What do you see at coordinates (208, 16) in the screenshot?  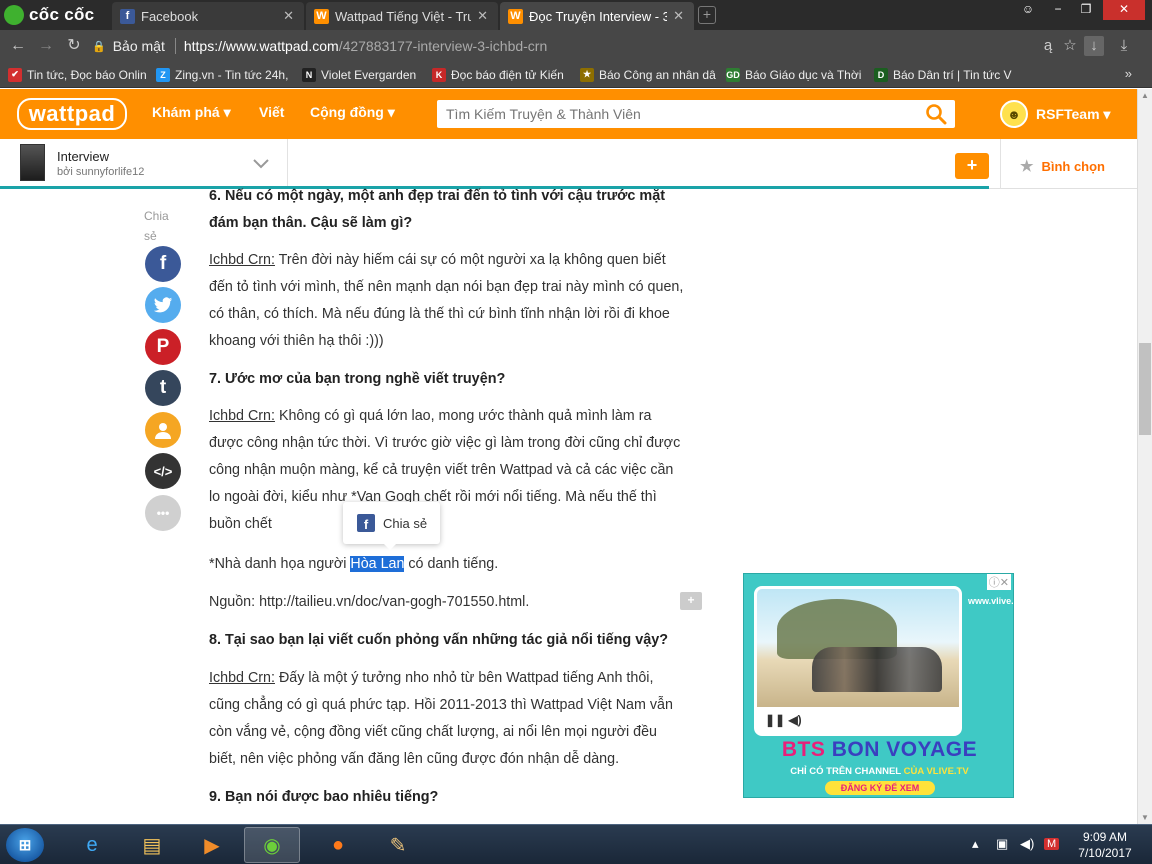 I see `browser-tab-facebook: f Facebook ✕` at bounding box center [208, 16].